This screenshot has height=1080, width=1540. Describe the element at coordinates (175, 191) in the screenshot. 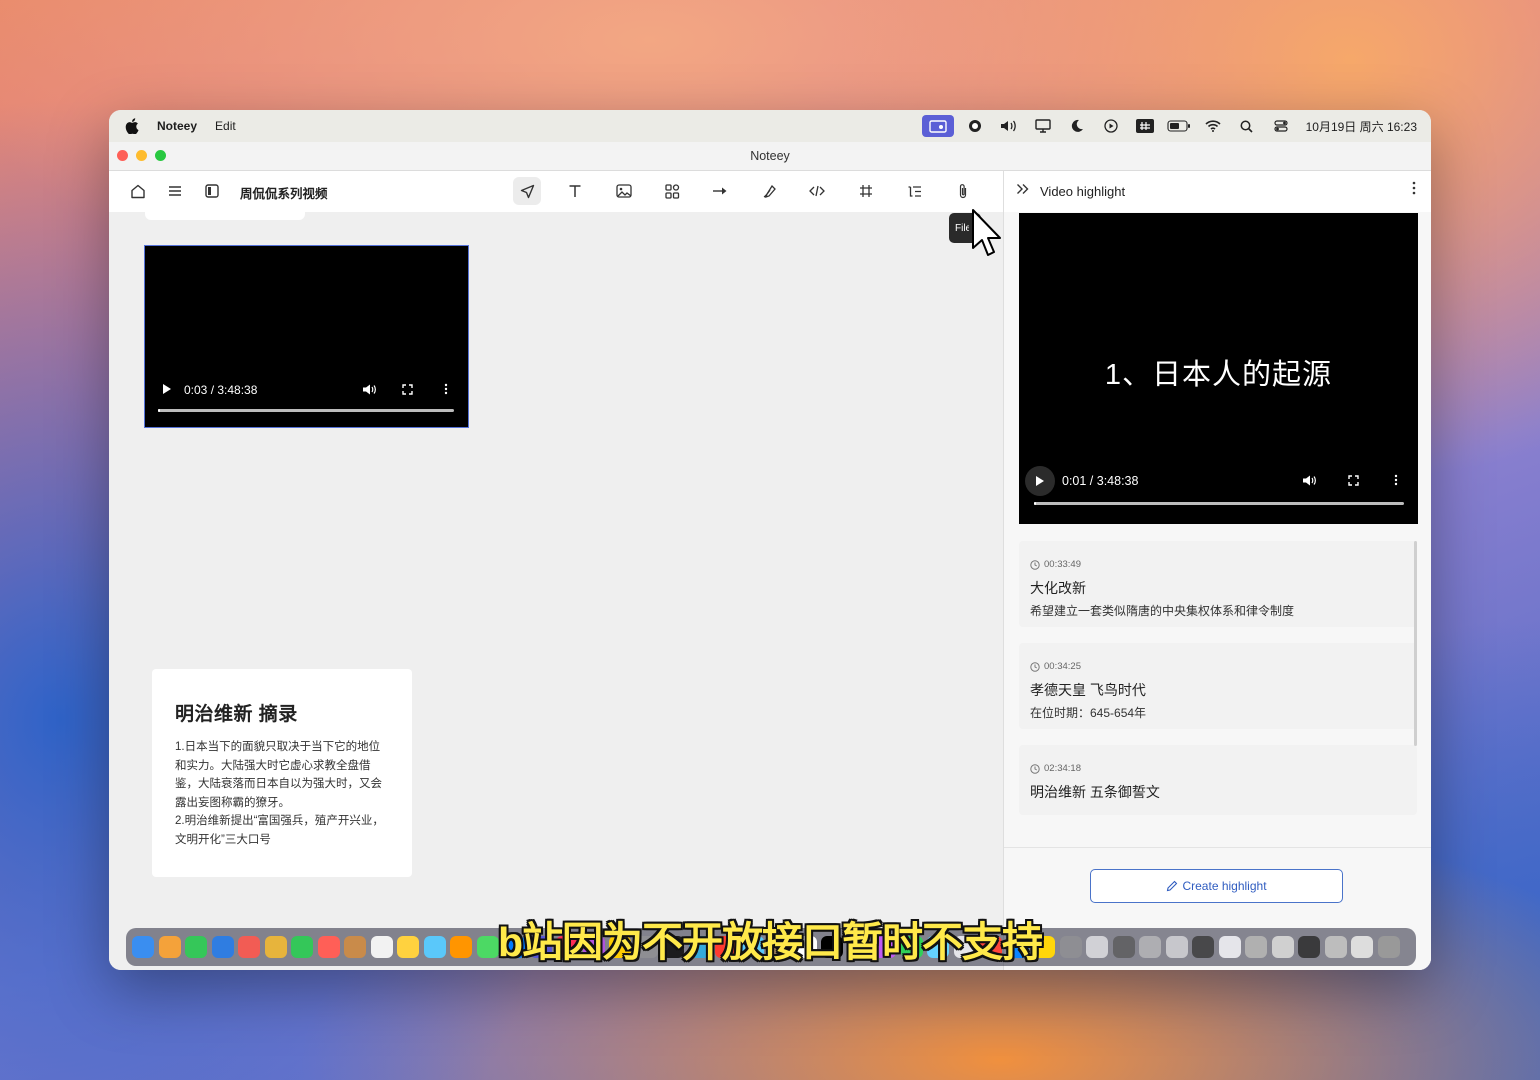

I see `menu-icon` at that location.